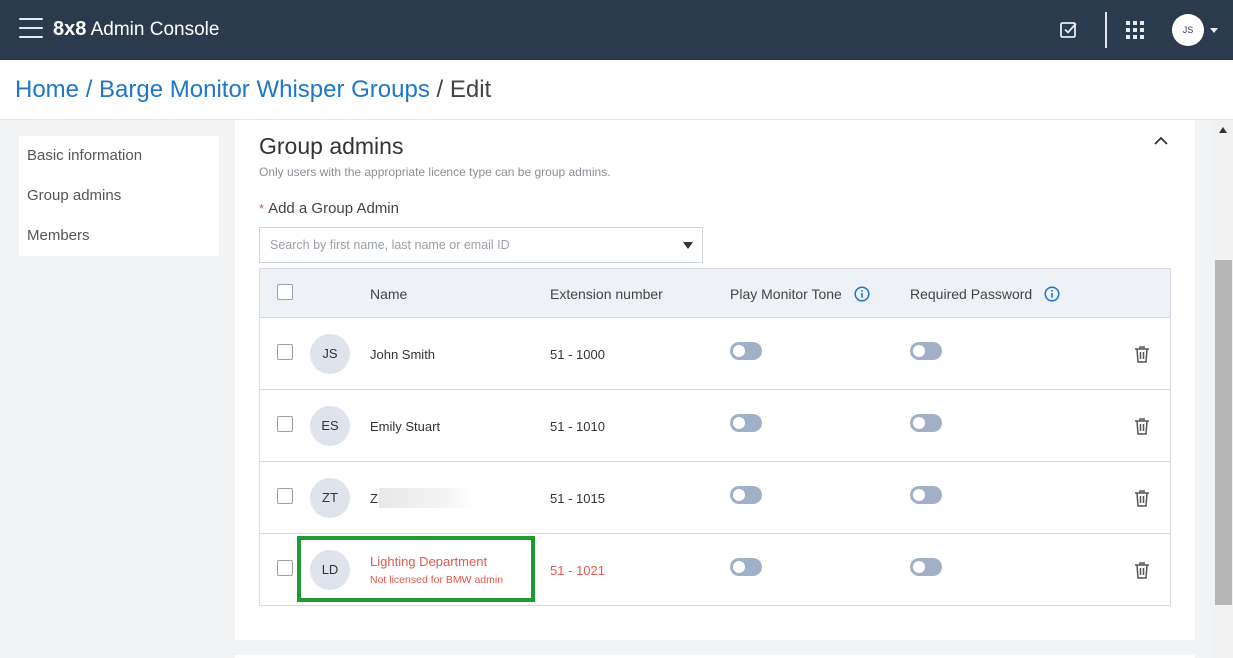  I want to click on breadcrumb-section-link: Barge Monitor Whisper Groups, so click(264, 89).